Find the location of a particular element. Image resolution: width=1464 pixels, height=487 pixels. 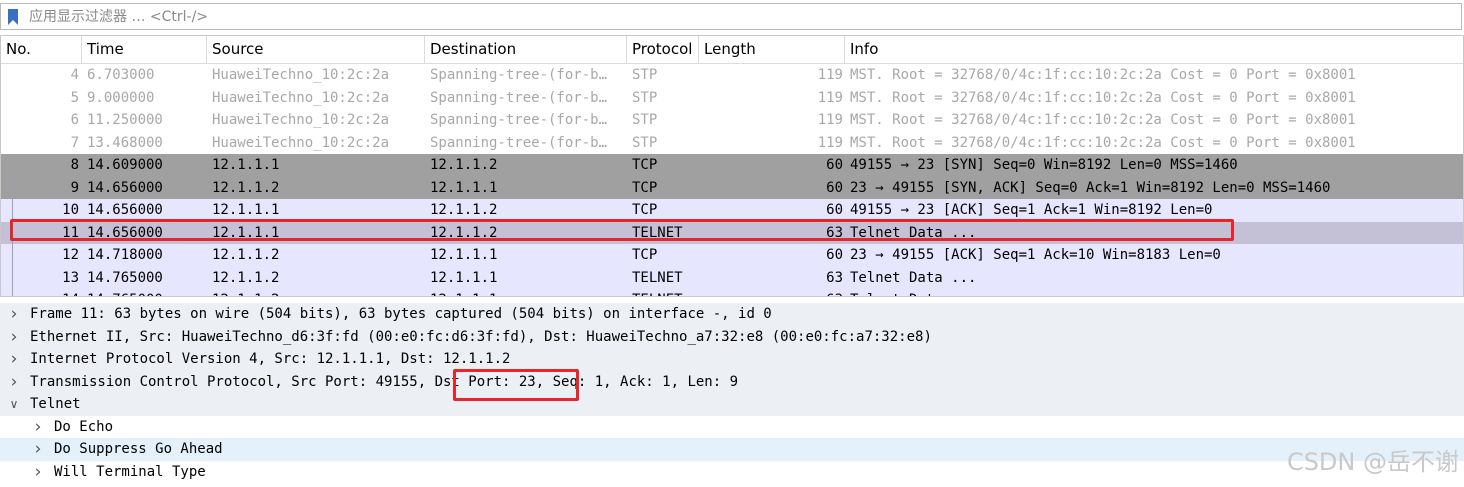

column-header-destination: Destination is located at coordinates (526, 49).